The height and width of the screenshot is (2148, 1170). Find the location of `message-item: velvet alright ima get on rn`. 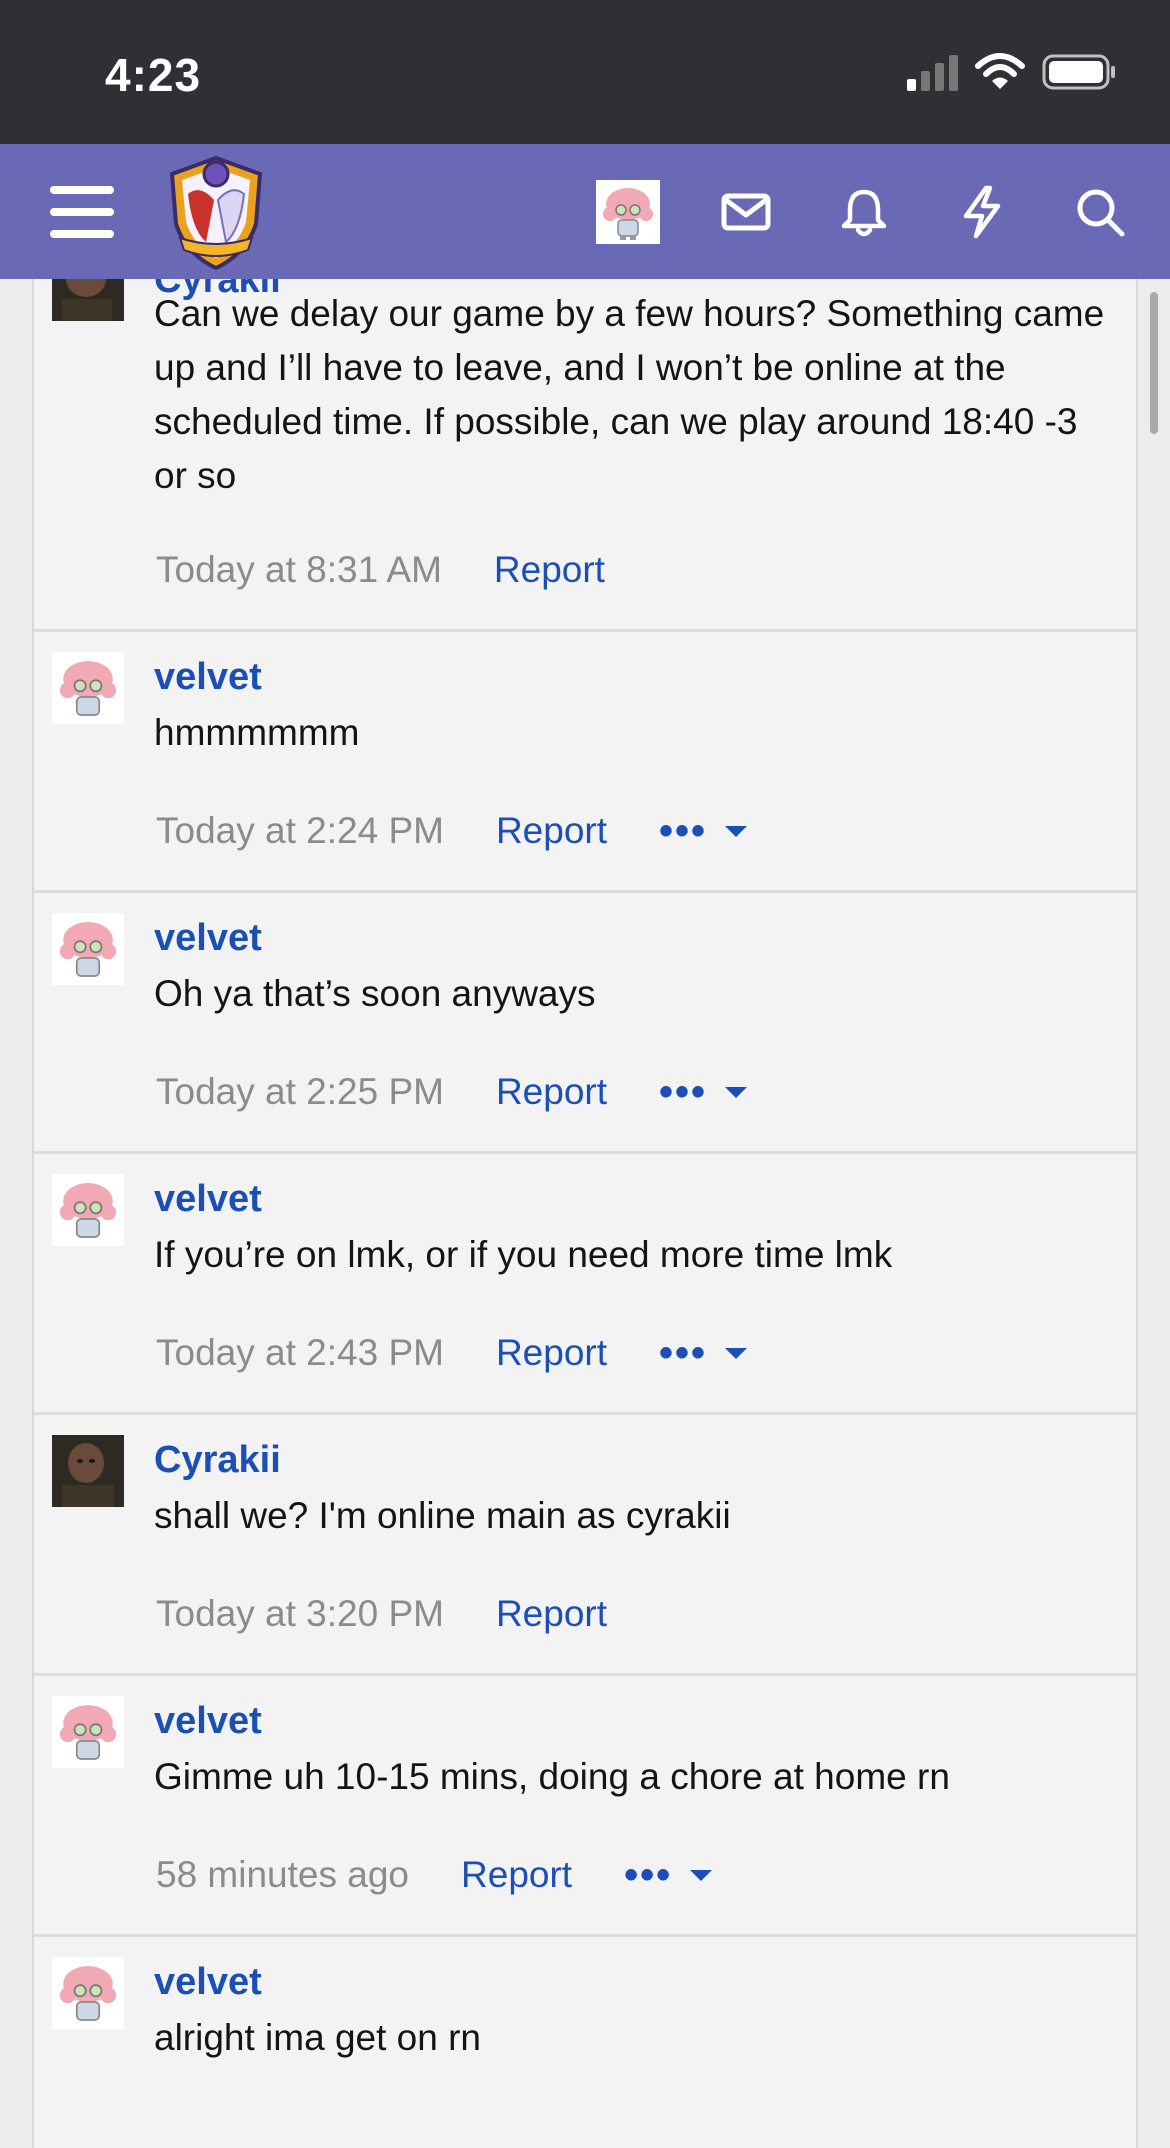

message-item: velvet alright ima get on rn is located at coordinates (585, 2042).